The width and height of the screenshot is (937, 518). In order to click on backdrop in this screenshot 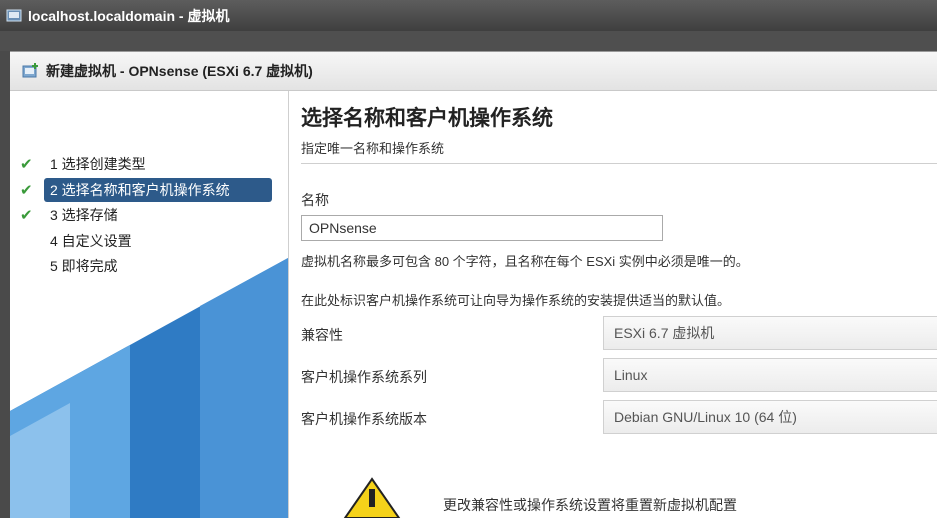, I will do `click(468, 41)`.